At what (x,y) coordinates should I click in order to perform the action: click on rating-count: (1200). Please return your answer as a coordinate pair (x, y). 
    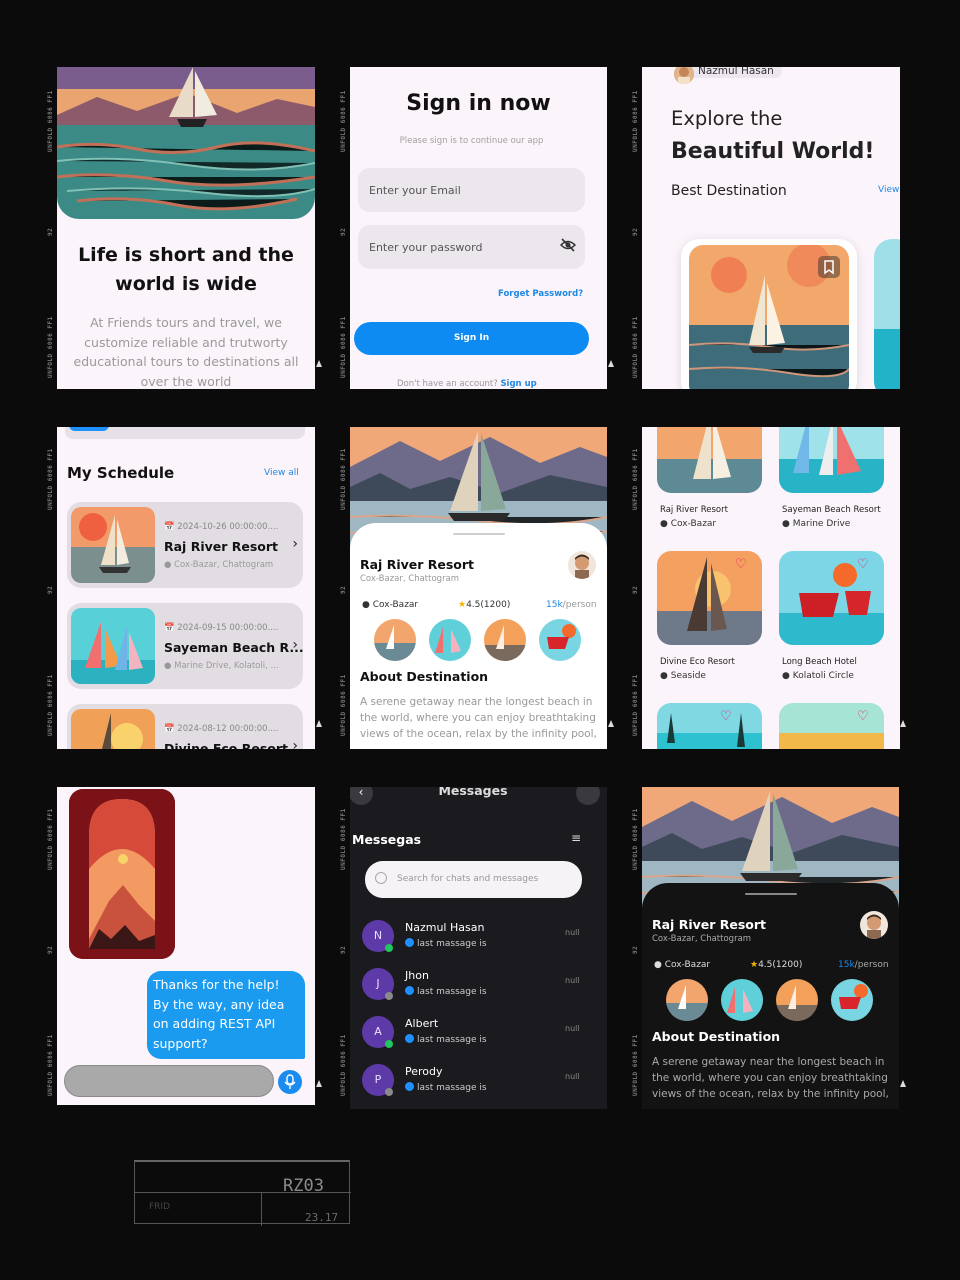
    Looking at the image, I should click on (495, 605).